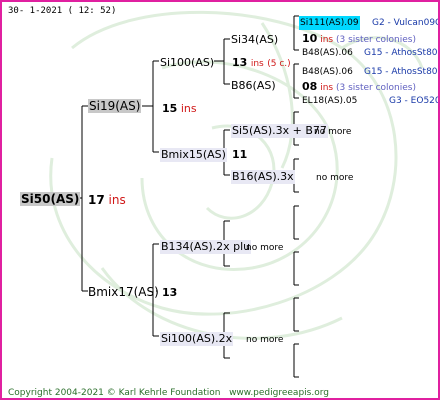 The width and height of the screenshot is (440, 400). Describe the element at coordinates (62, 11) in the screenshot. I see `report-date: 30- 1-2021 ( 12: 52)` at that location.